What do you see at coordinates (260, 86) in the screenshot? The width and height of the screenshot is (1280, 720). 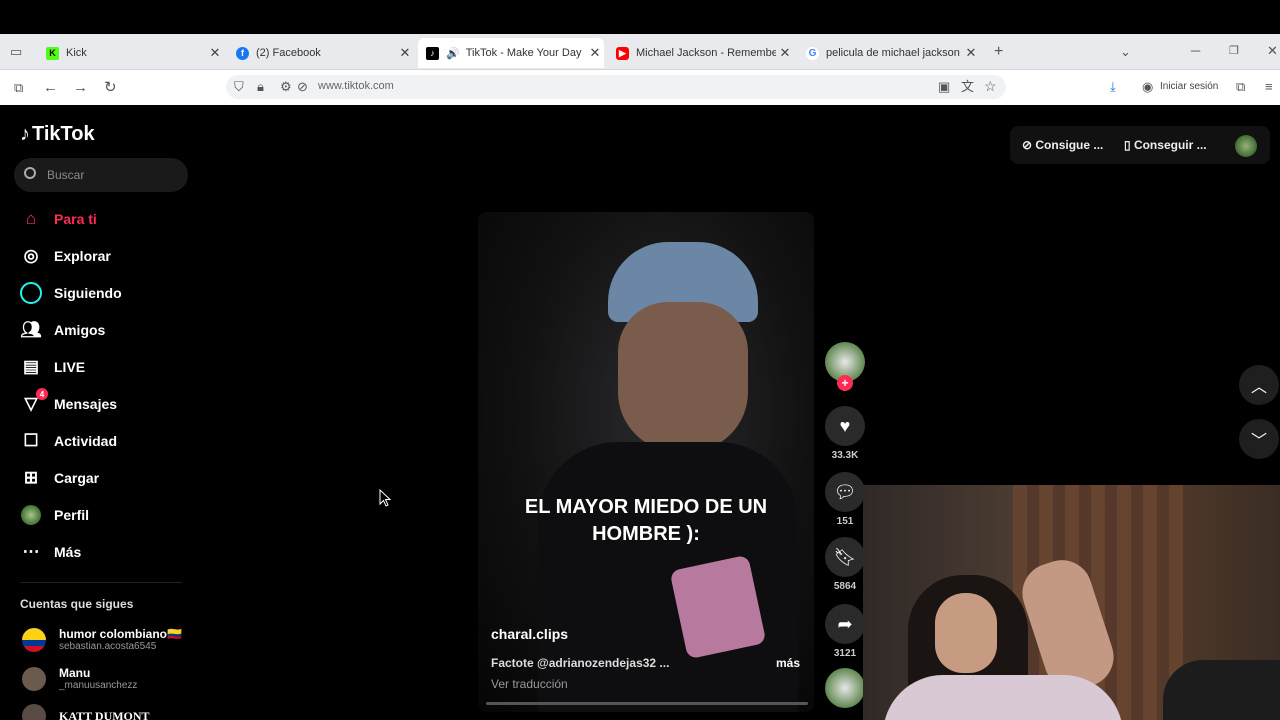 I see `lock-icon: 🔒︎` at bounding box center [260, 86].